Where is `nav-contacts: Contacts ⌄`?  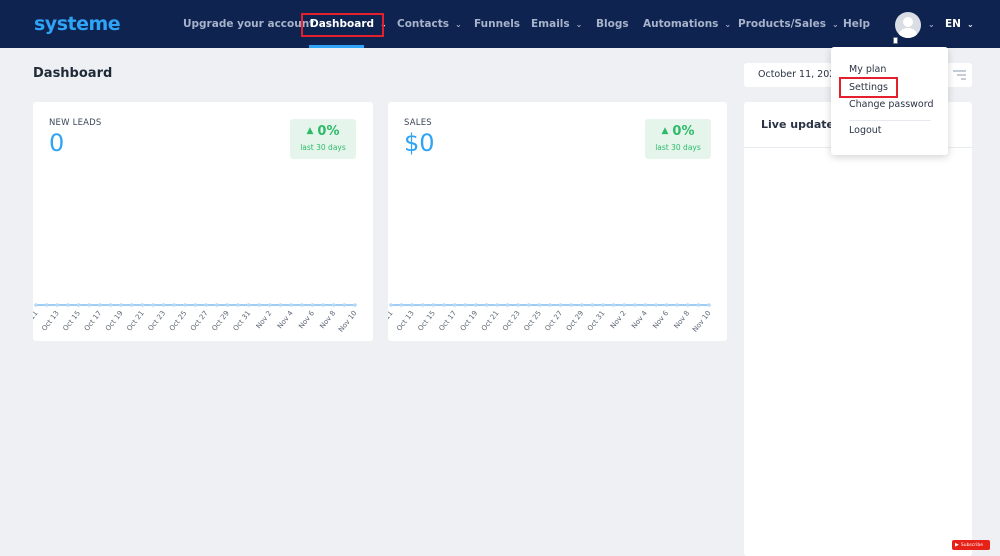
nav-contacts: Contacts ⌄ is located at coordinates (429, 24).